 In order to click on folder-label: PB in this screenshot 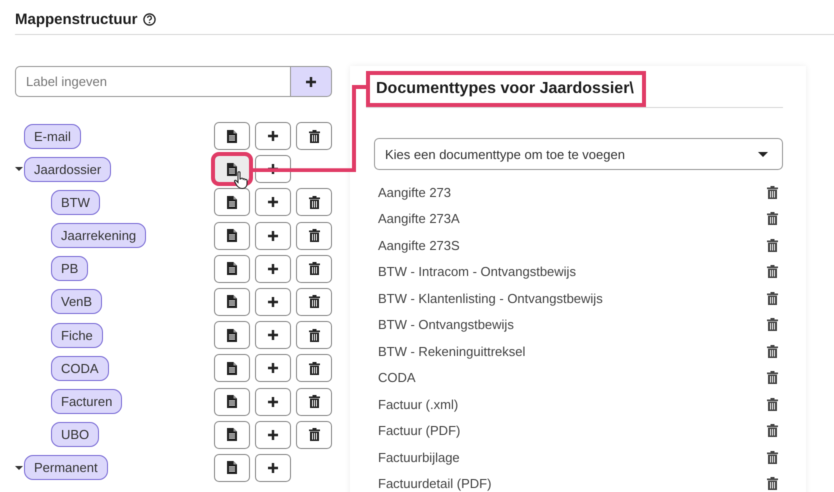, I will do `click(69, 269)`.